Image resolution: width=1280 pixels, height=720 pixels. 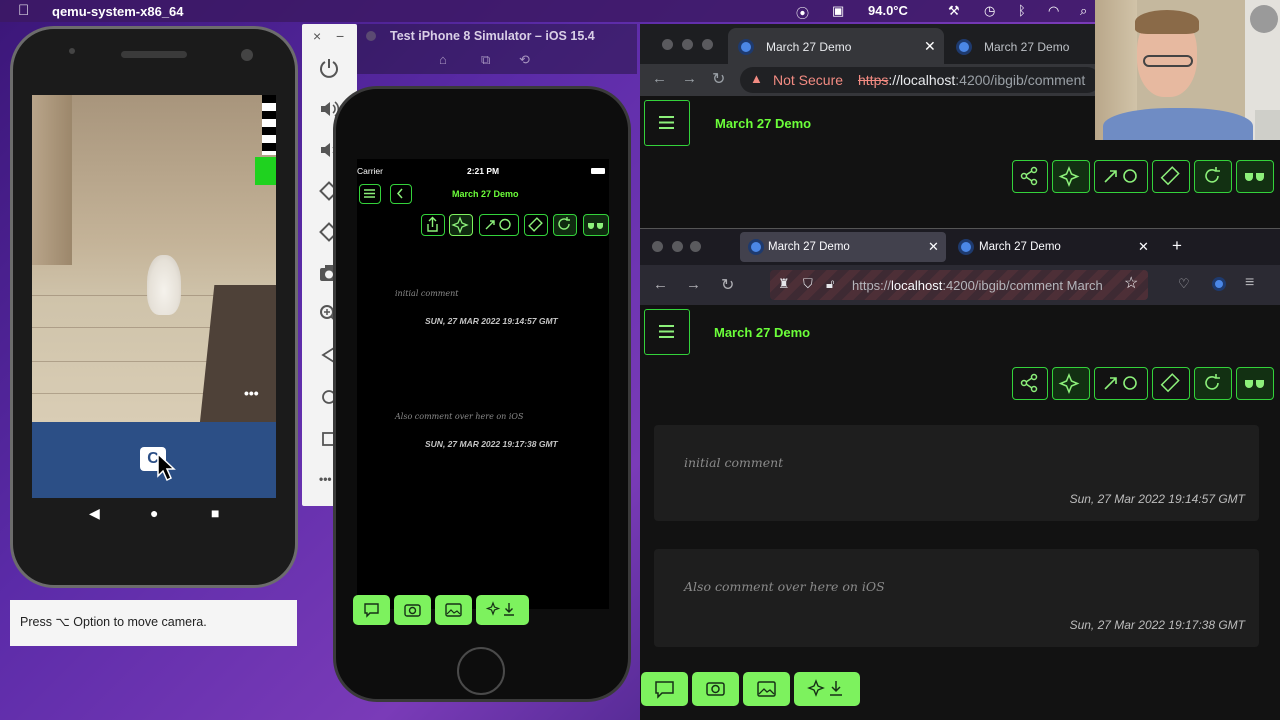 What do you see at coordinates (1022, 10) in the screenshot?
I see `bluetooth-icon: ᛒ` at bounding box center [1022, 10].